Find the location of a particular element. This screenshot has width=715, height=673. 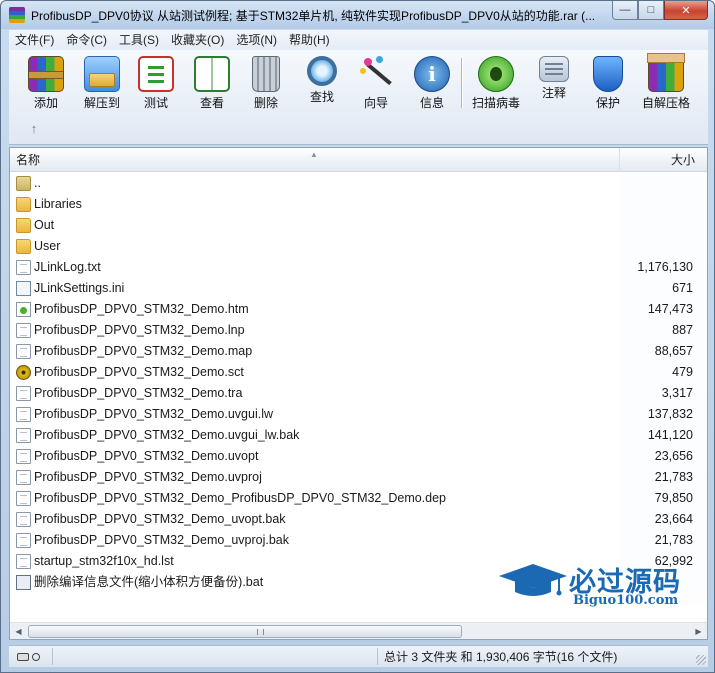

virus-scan-button: 扫描病毒 is located at coordinates (496, 84).